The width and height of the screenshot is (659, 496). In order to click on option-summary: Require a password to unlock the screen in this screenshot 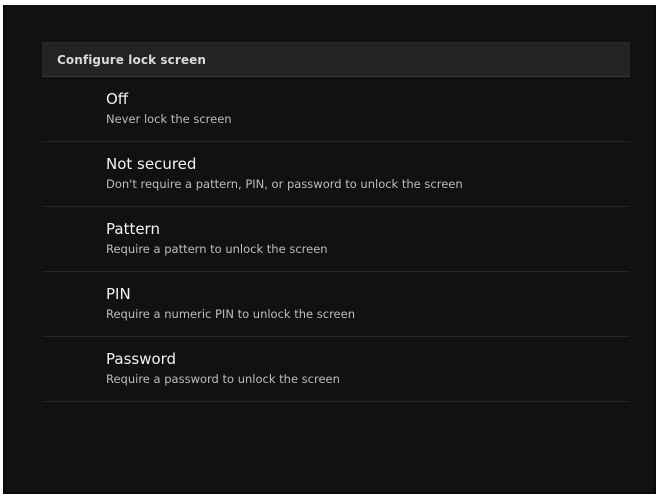, I will do `click(223, 379)`.